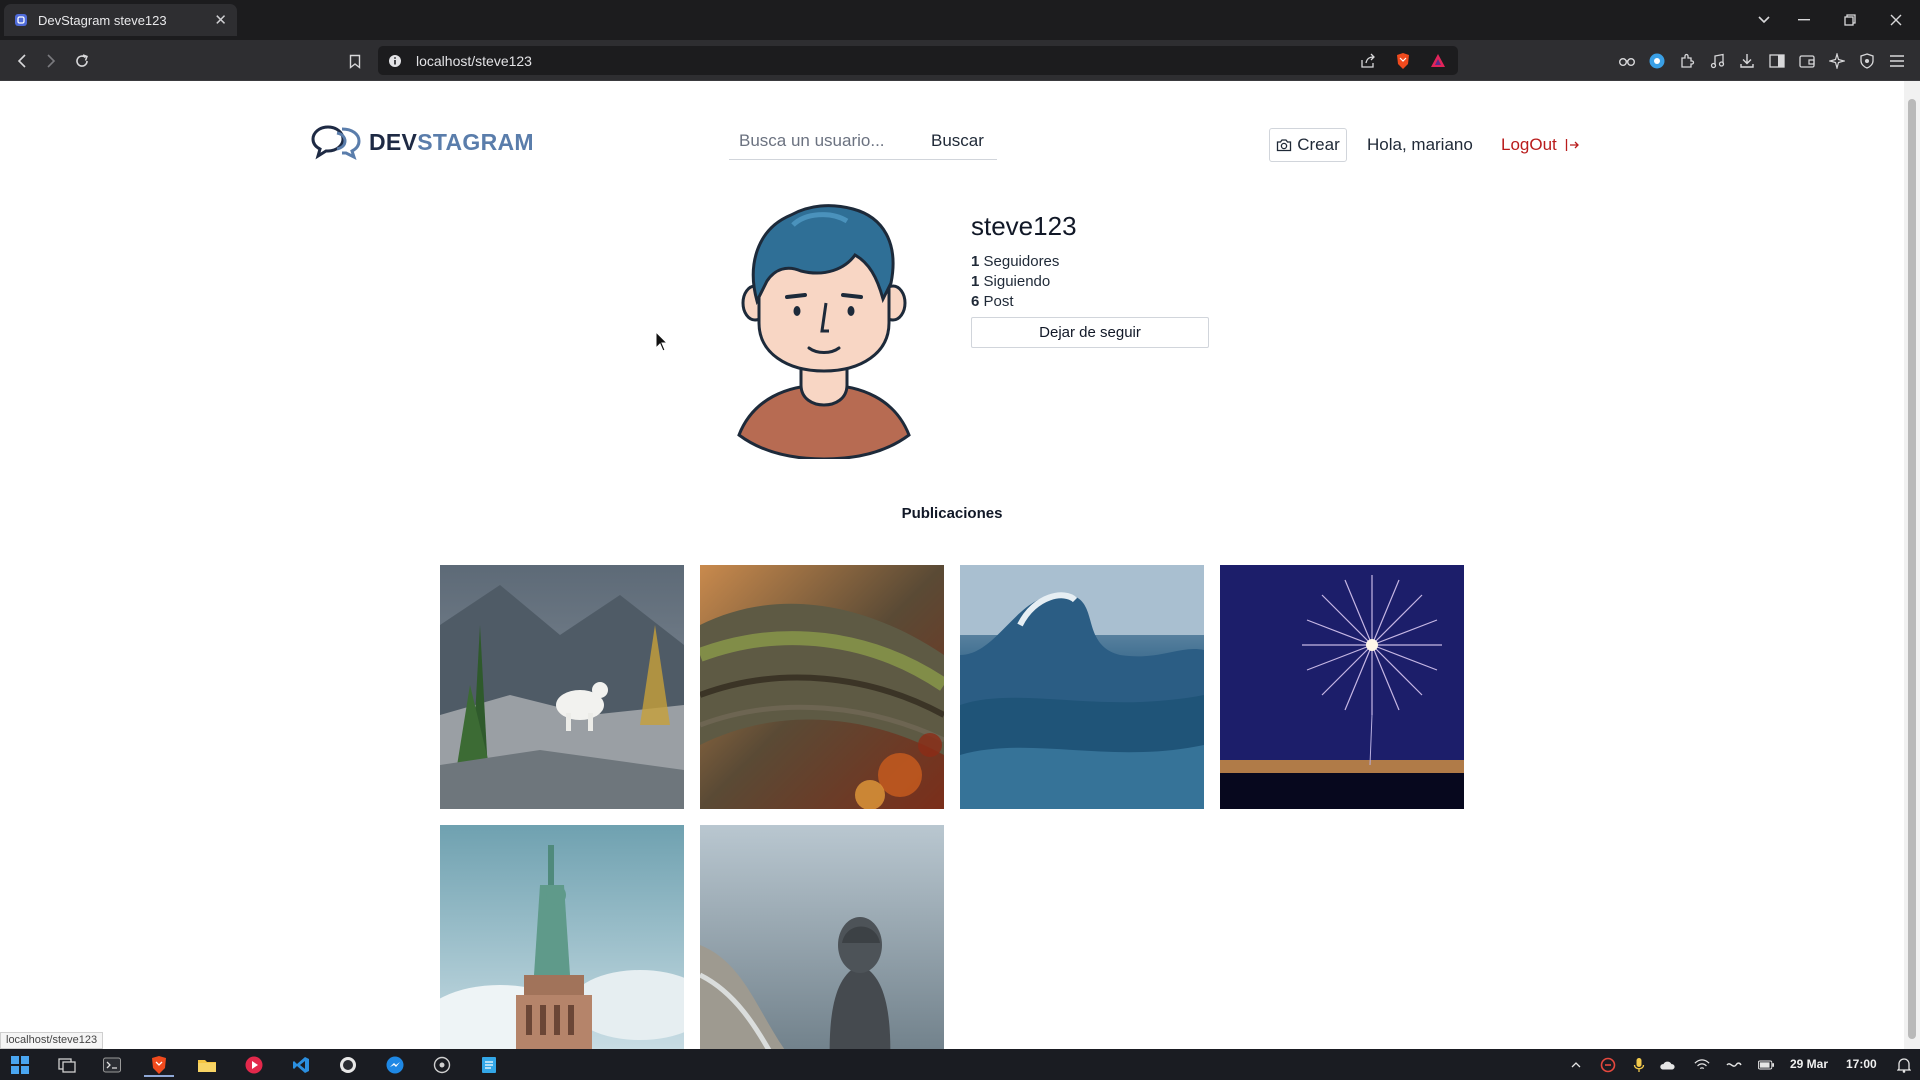 This screenshot has height=1080, width=1920. What do you see at coordinates (824, 331) in the screenshot?
I see `profile-avatar` at bounding box center [824, 331].